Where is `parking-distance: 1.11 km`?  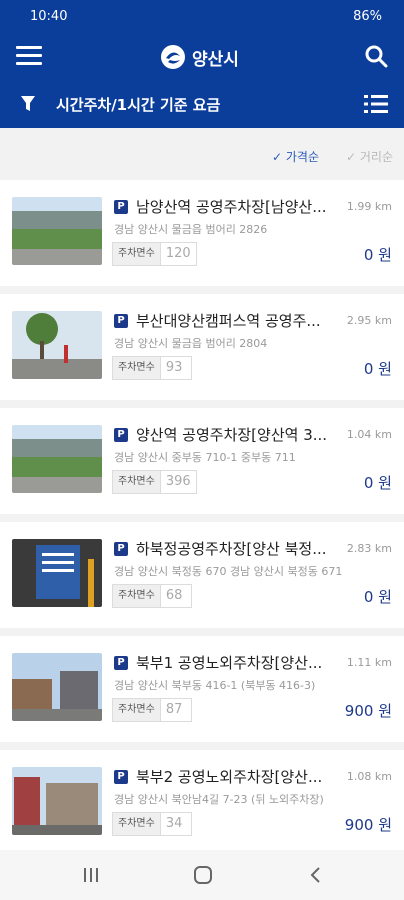
parking-distance: 1.11 km is located at coordinates (369, 662).